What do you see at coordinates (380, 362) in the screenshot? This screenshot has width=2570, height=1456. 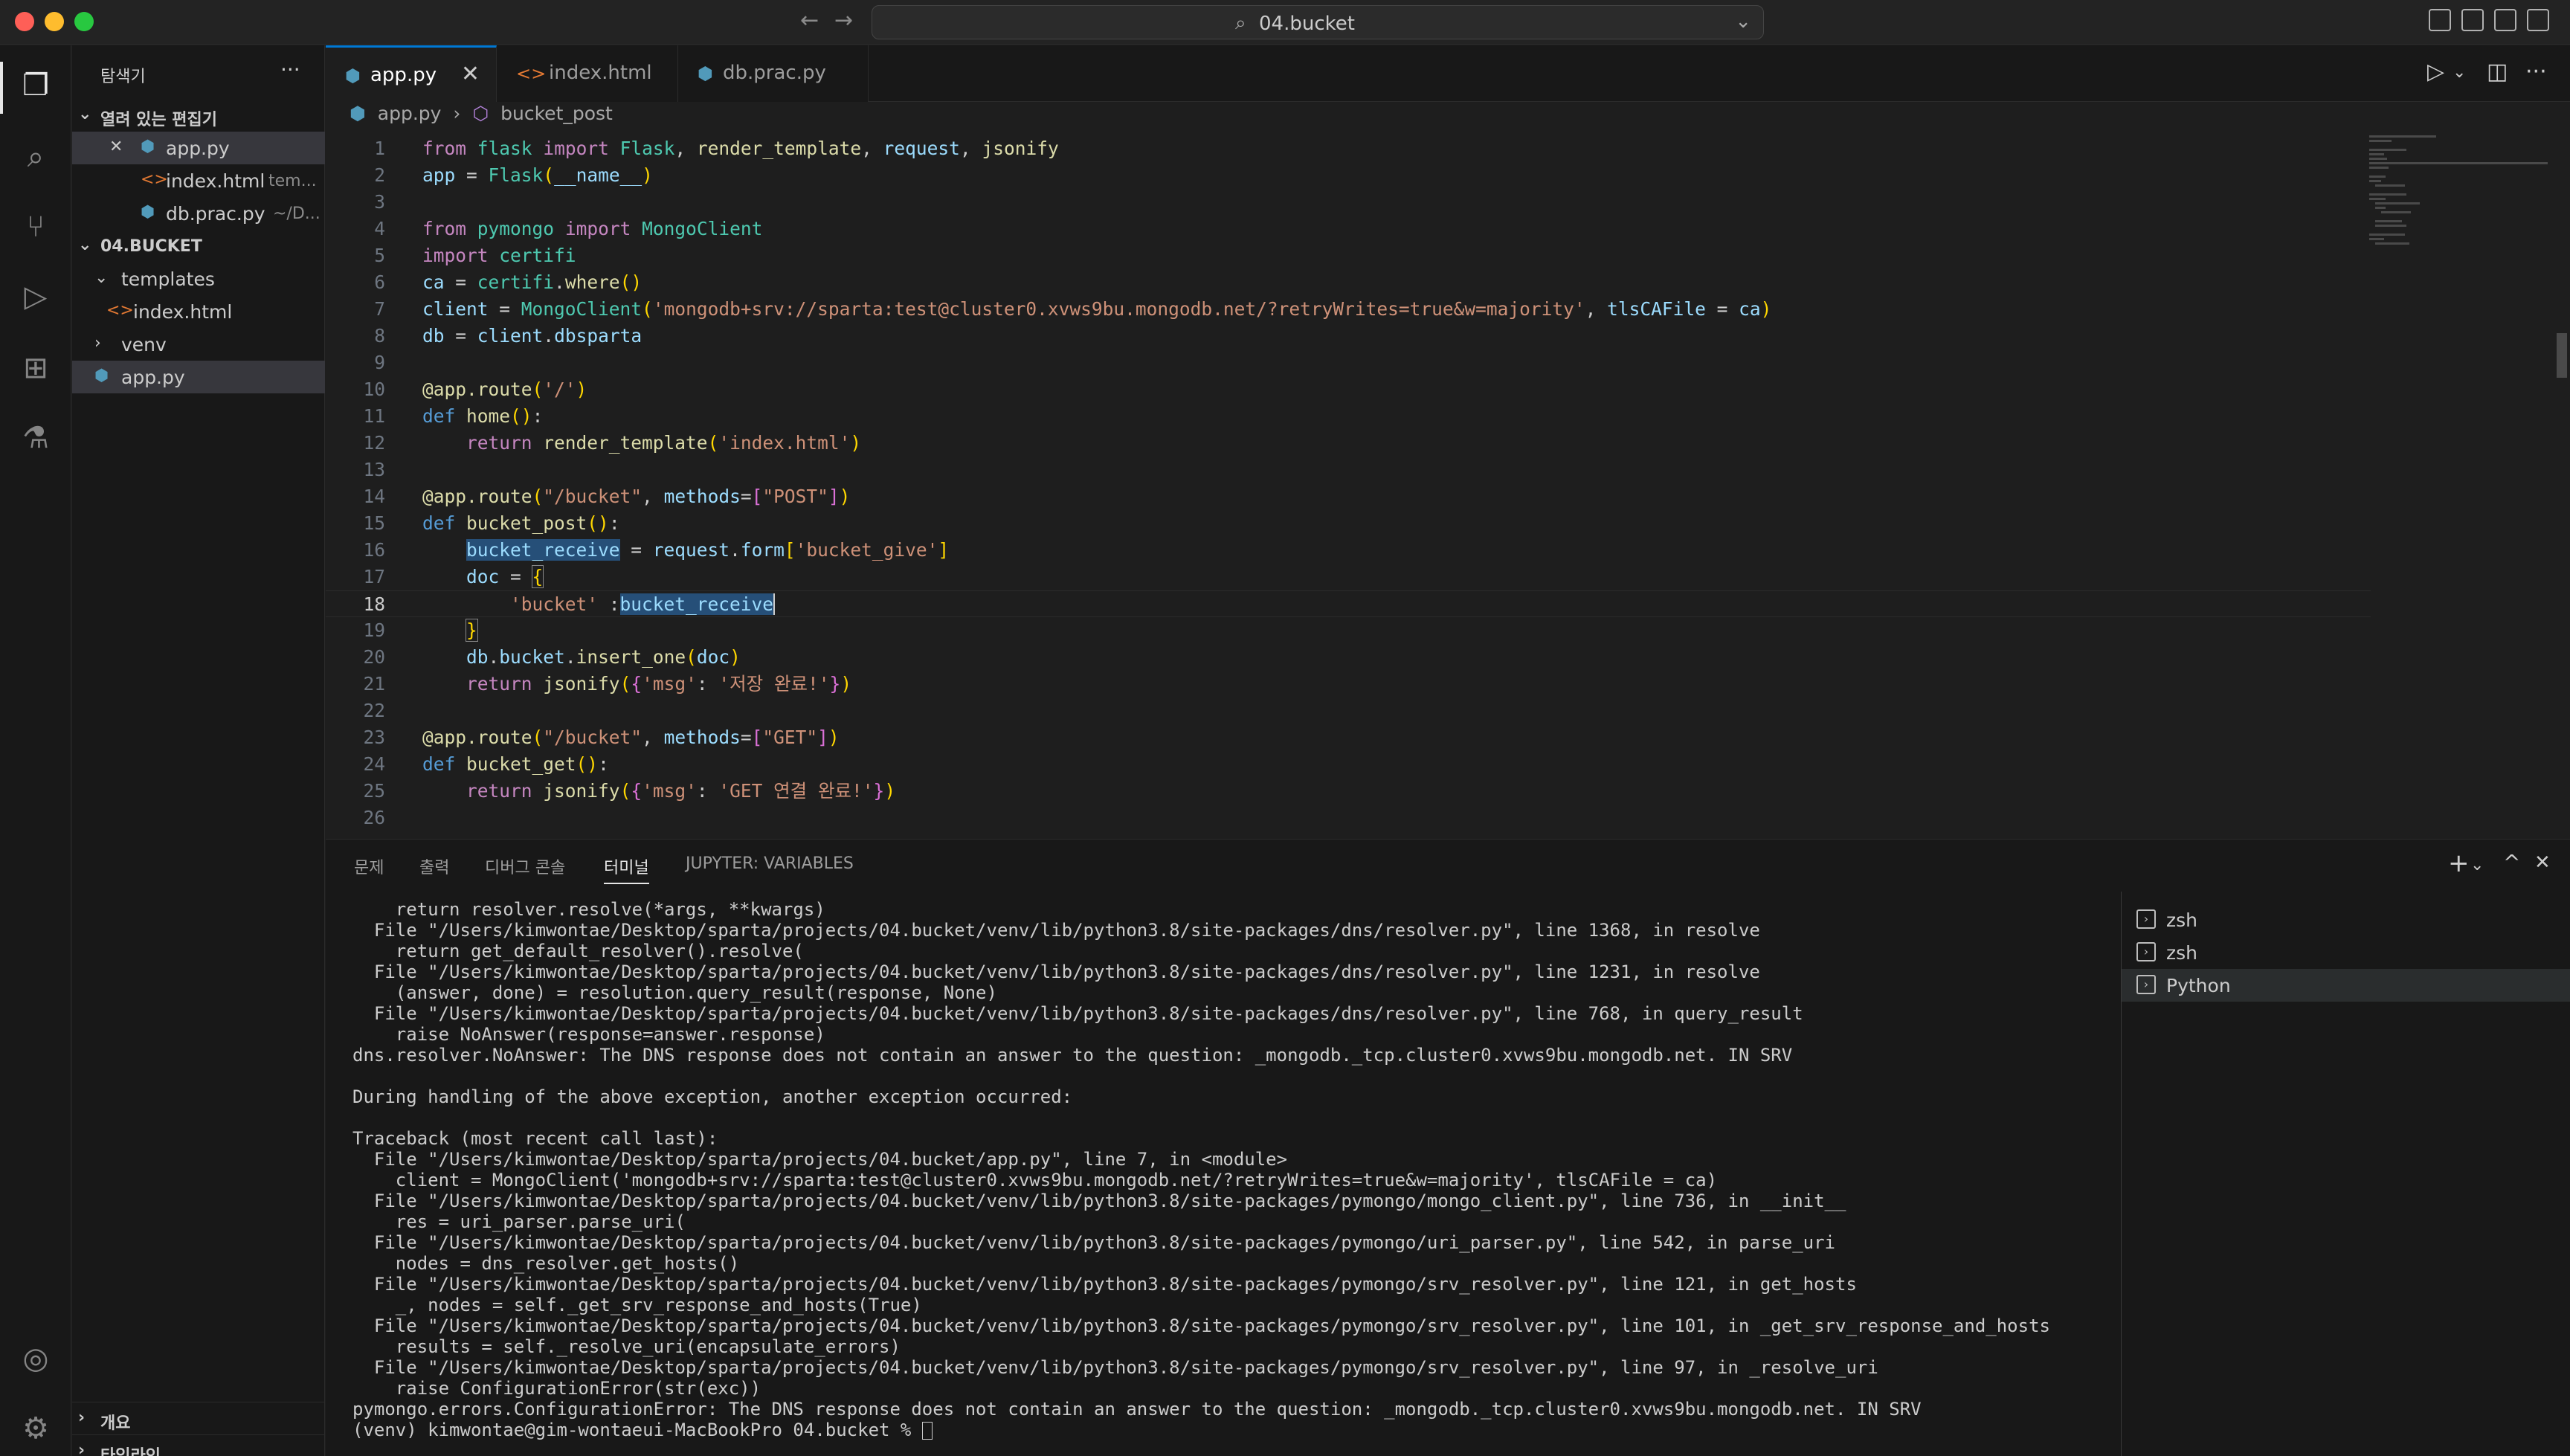 I see `code-line: 9` at bounding box center [380, 362].